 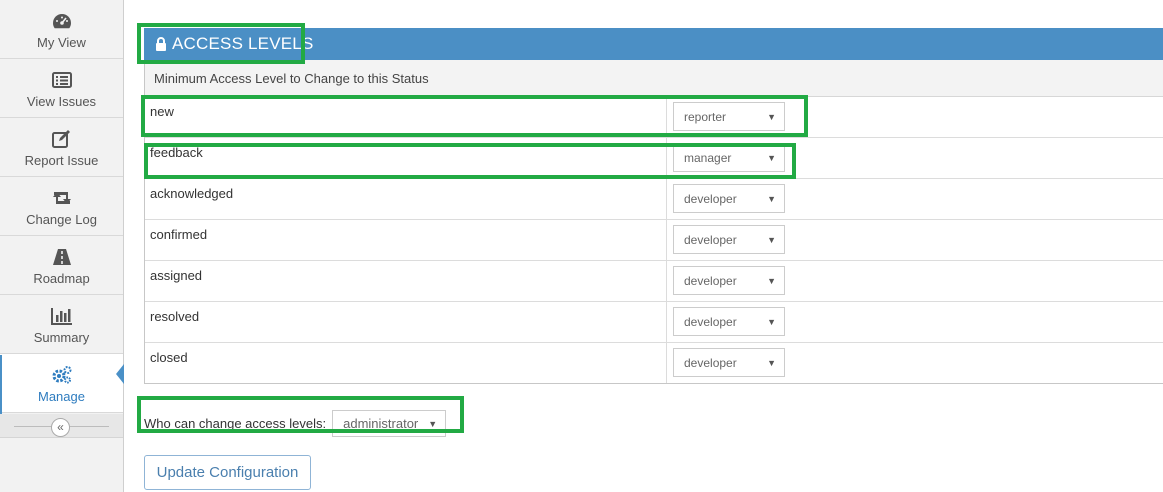 I want to click on status-name: assigned, so click(x=406, y=281).